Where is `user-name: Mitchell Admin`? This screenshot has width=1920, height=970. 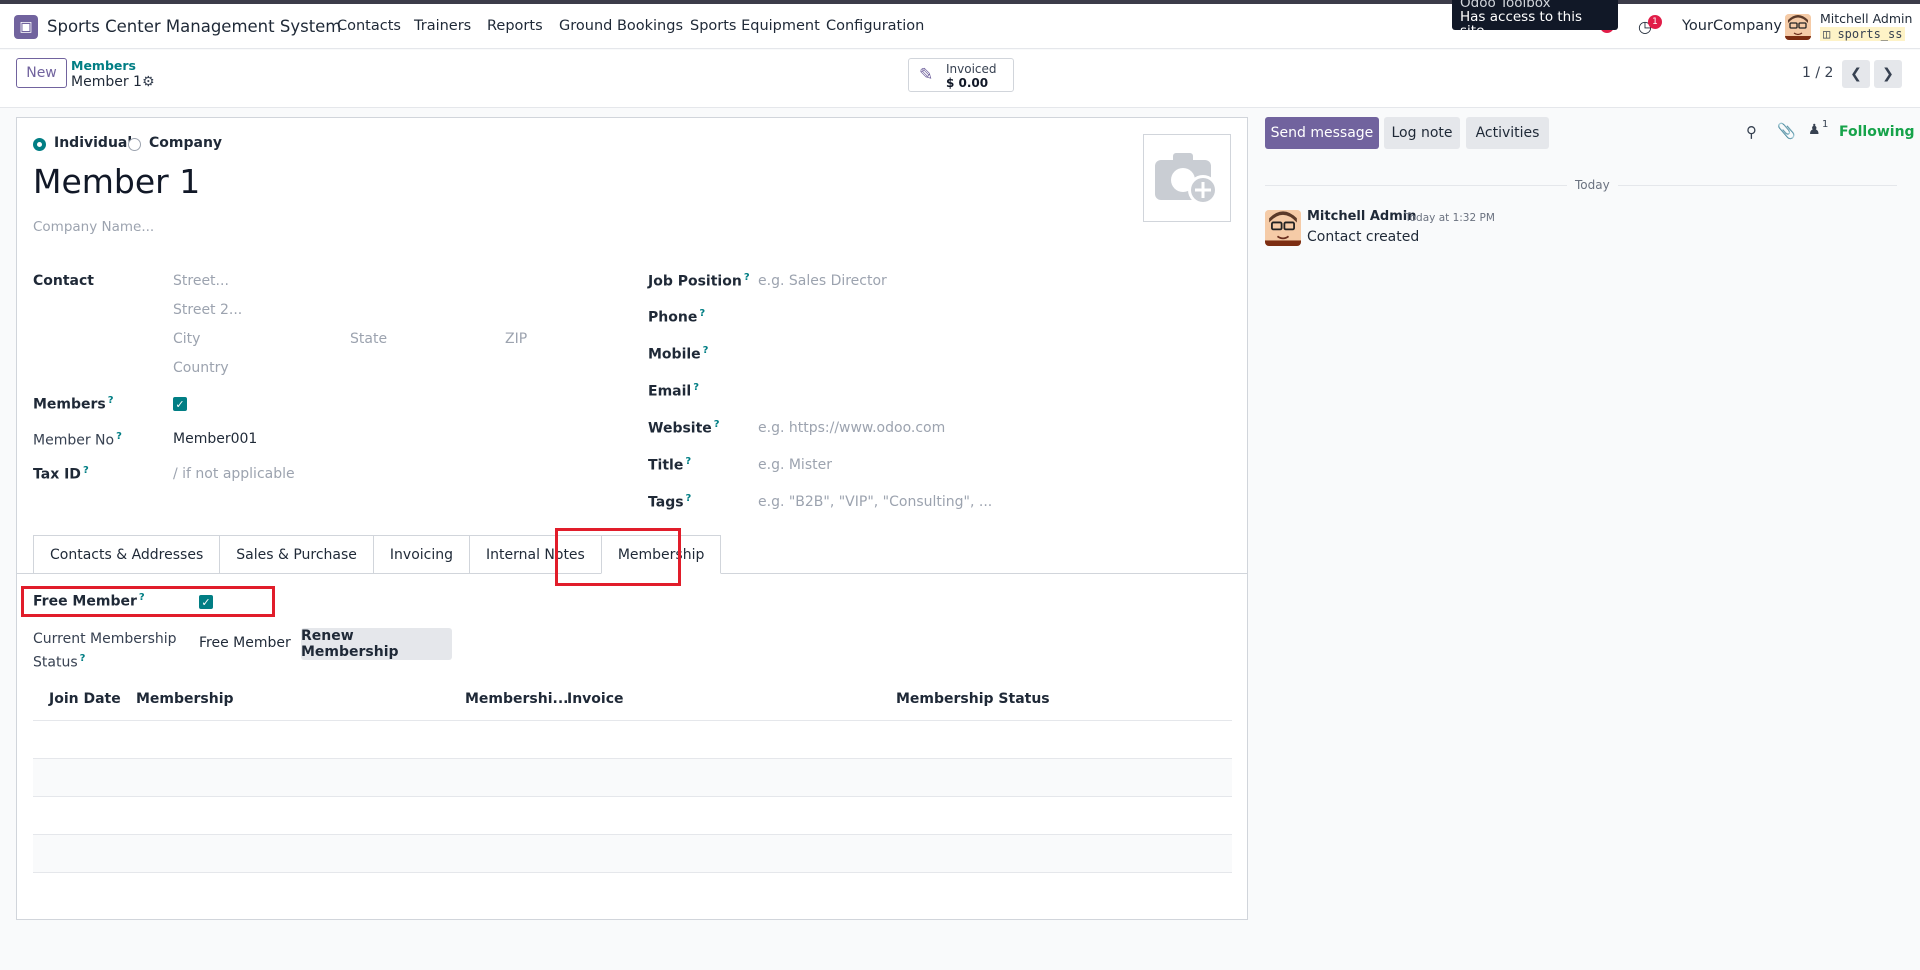
user-name: Mitchell Admin is located at coordinates (1866, 18).